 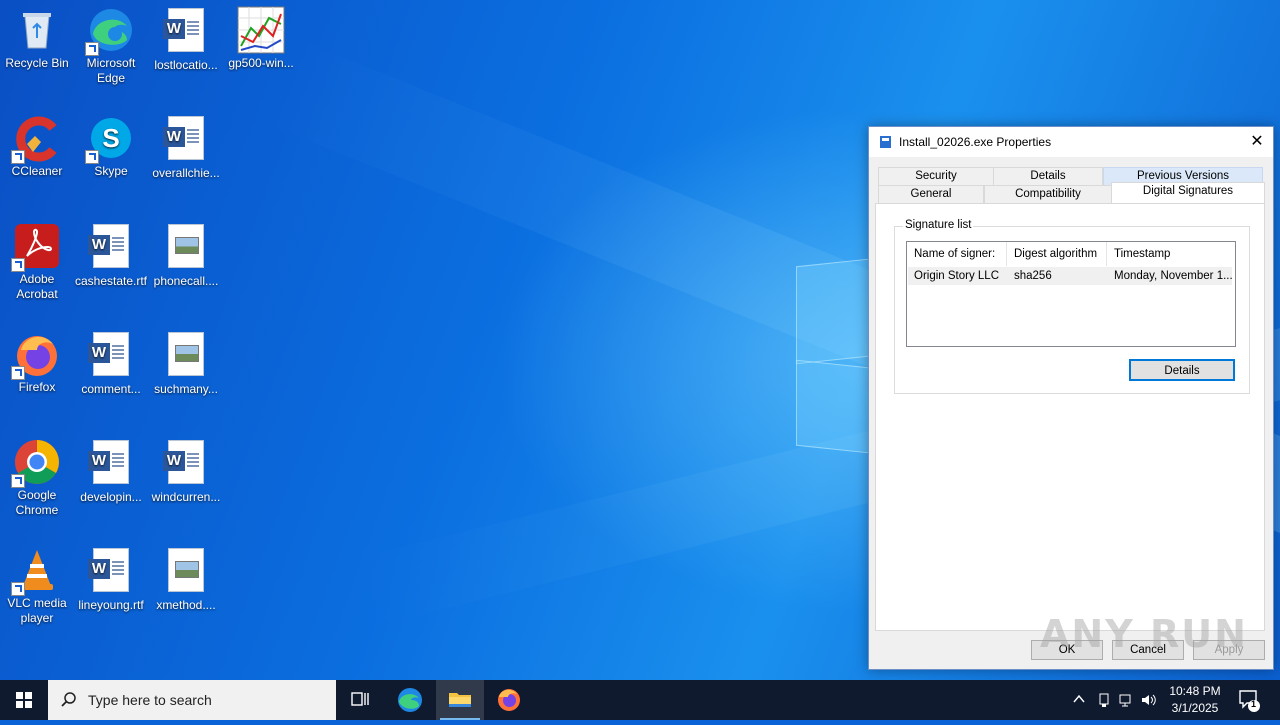 I want to click on desktop-icon-skype: S Skype, so click(x=111, y=146).